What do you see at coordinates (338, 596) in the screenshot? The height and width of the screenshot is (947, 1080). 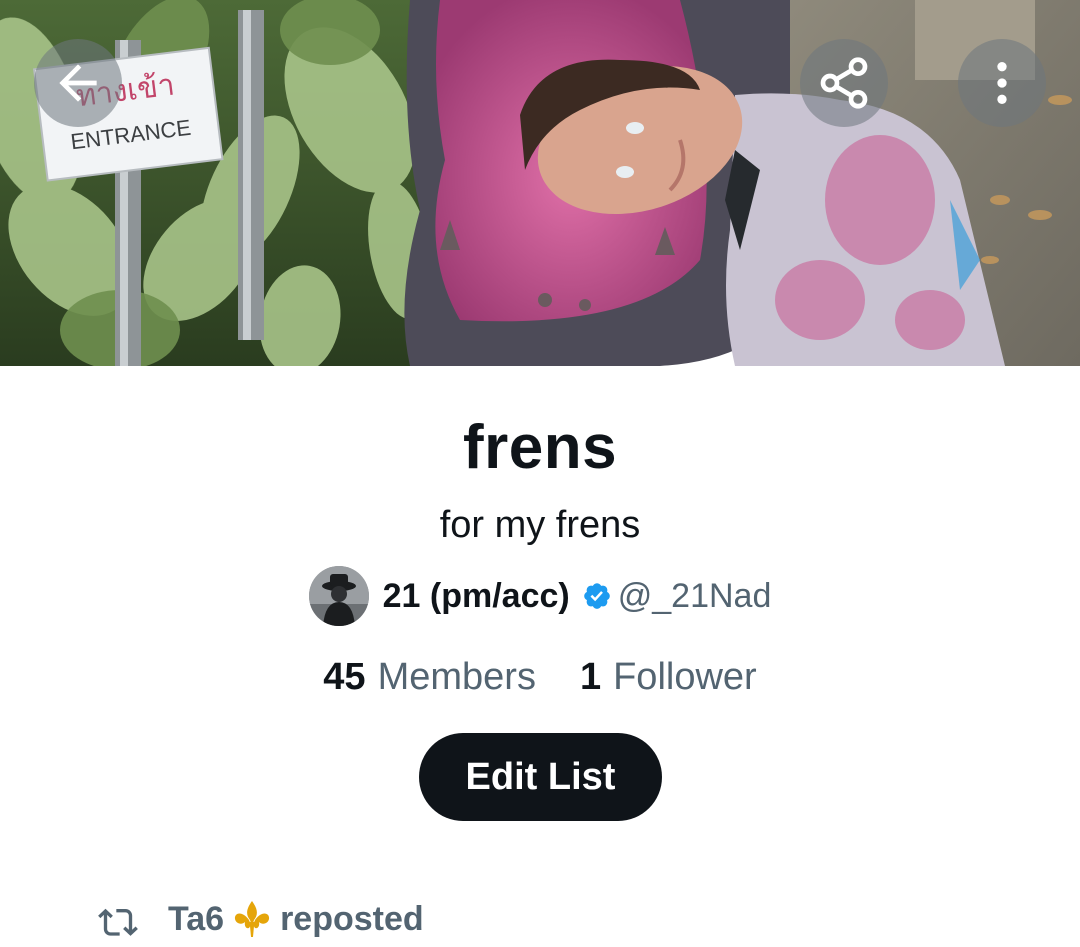 I see `owner-avatar` at bounding box center [338, 596].